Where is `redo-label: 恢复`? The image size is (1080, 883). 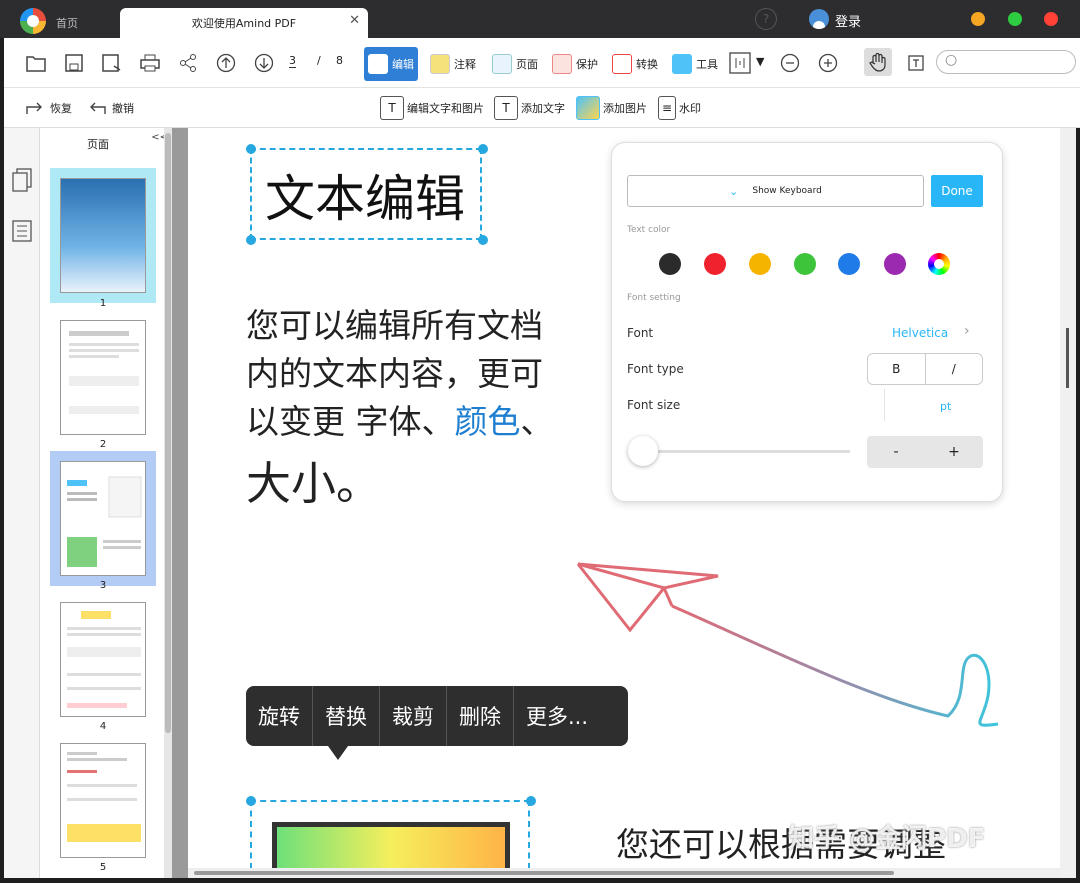 redo-label: 恢复 is located at coordinates (61, 108).